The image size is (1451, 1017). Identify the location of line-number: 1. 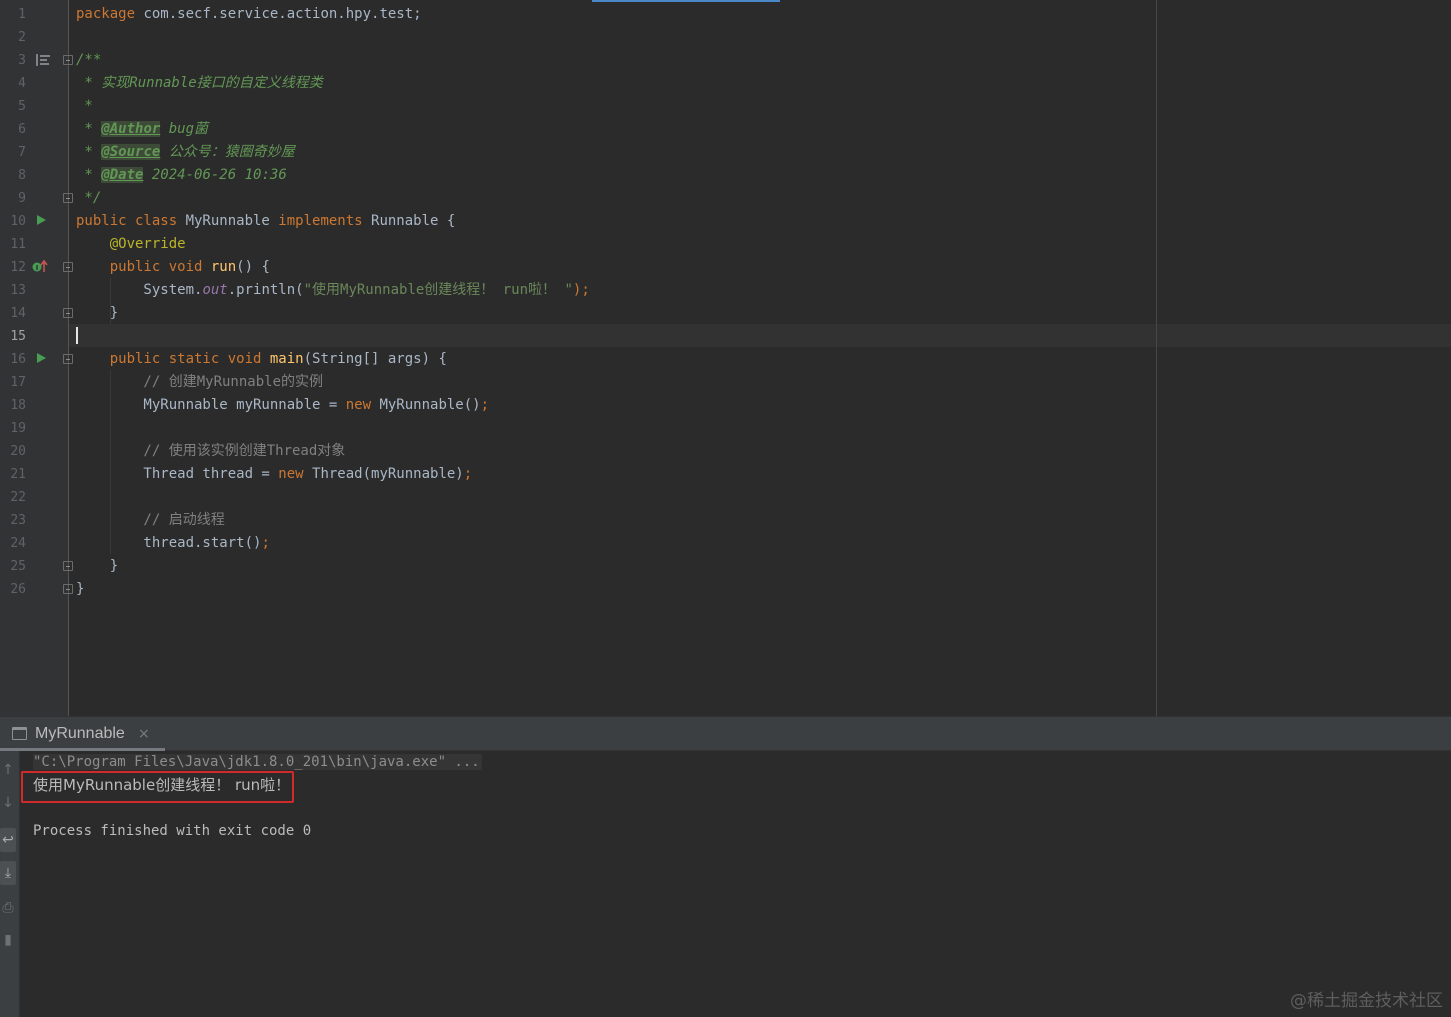
(22, 14).